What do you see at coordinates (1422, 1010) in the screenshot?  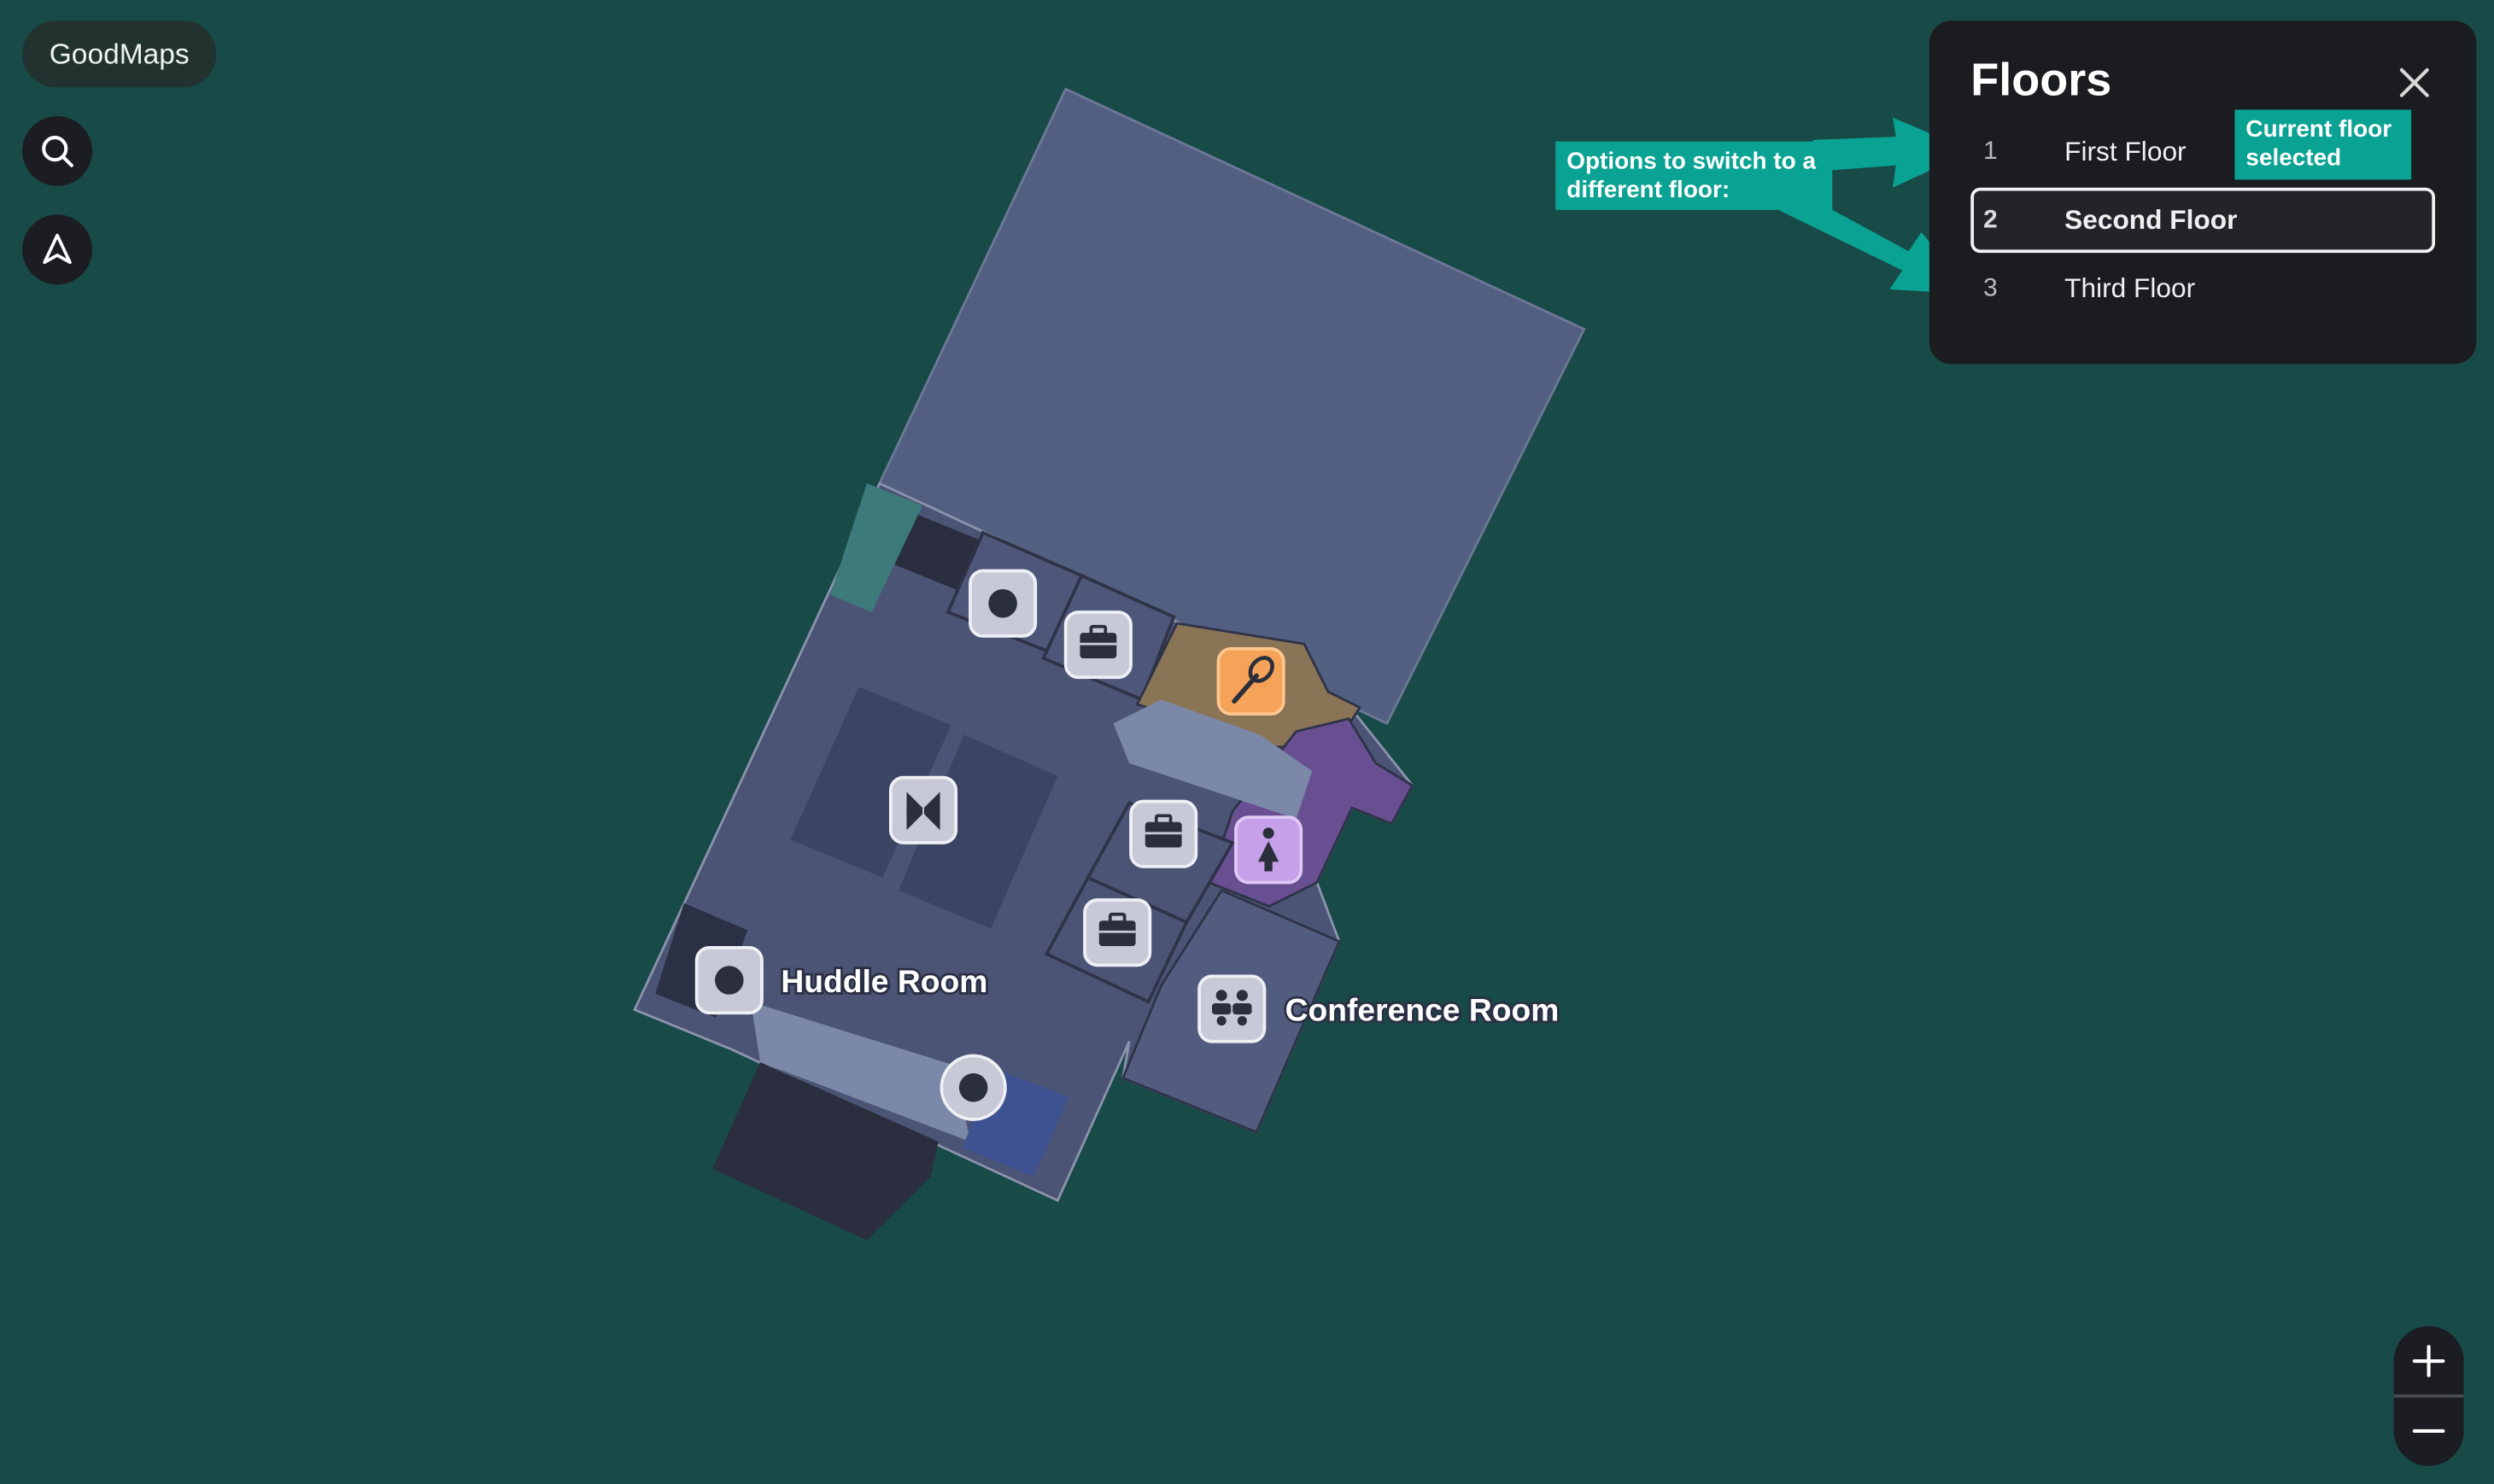 I see `room-label-conference: Conference Room` at bounding box center [1422, 1010].